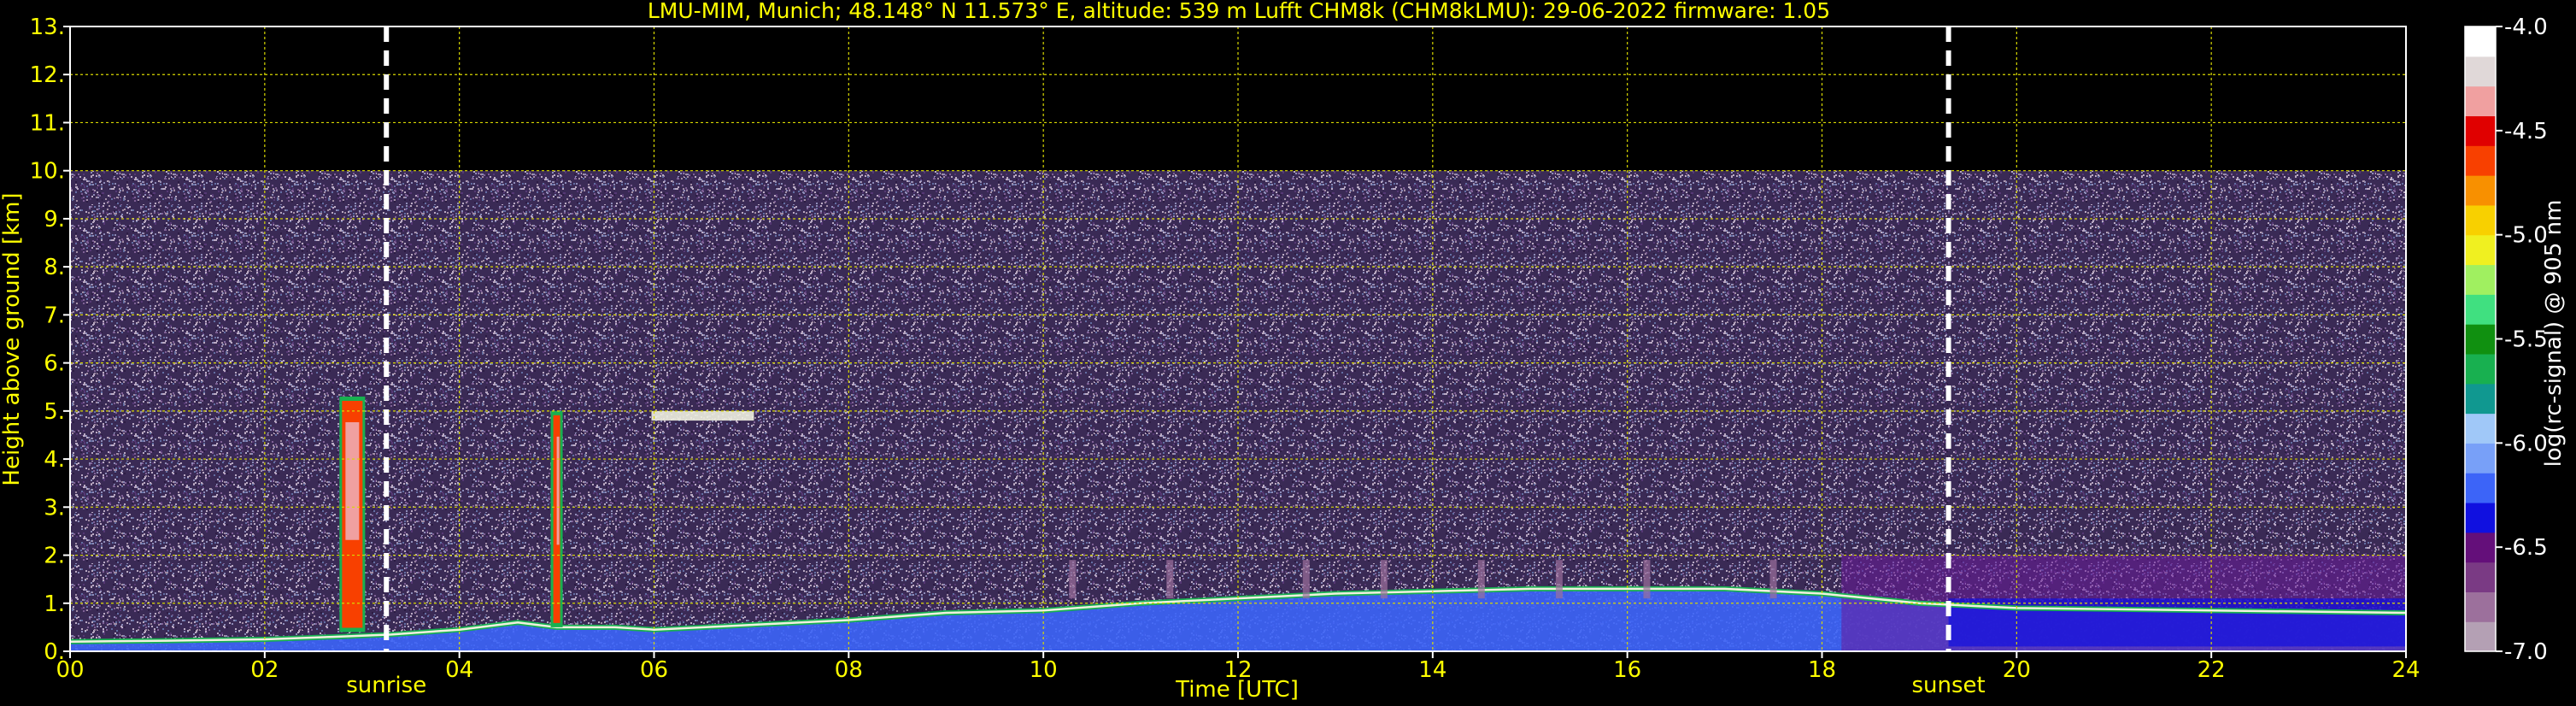 The width and height of the screenshot is (2576, 706). What do you see at coordinates (849, 670) in the screenshot?
I see `x-tick-label: 08` at bounding box center [849, 670].